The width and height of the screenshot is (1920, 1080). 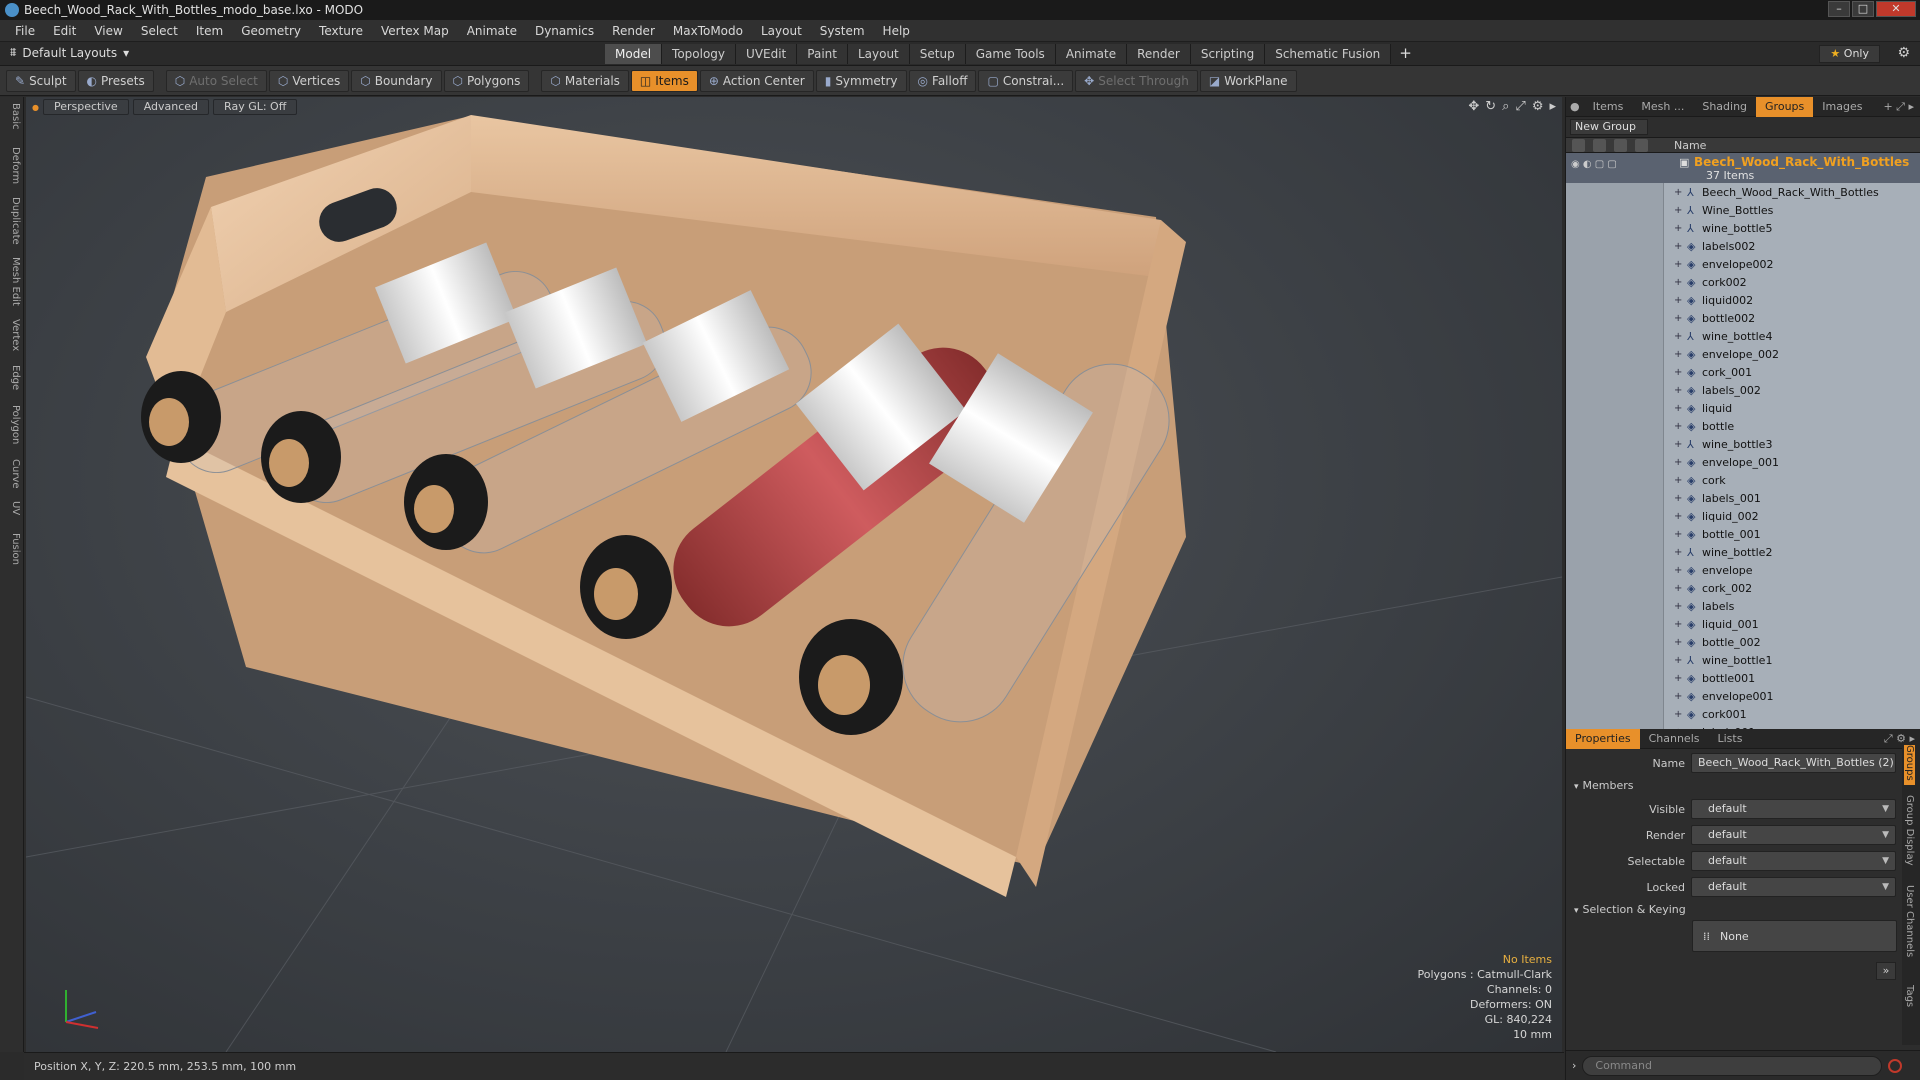 I want to click on tab-topology: Topology, so click(x=699, y=54).